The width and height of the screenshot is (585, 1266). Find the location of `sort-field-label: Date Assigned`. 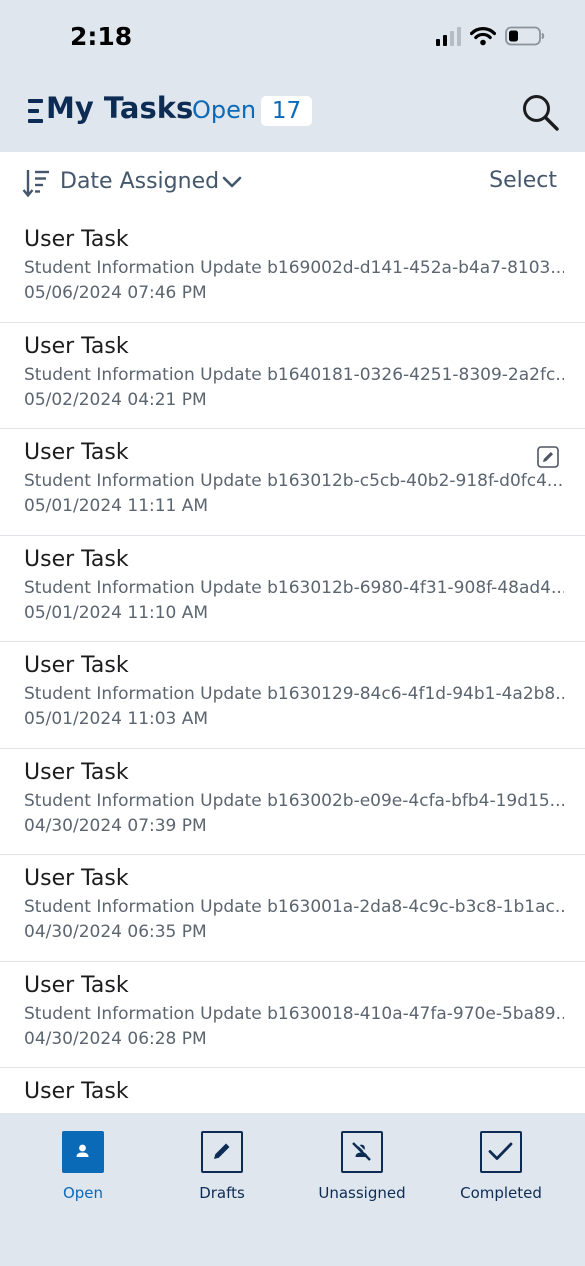

sort-field-label: Date Assigned is located at coordinates (139, 181).